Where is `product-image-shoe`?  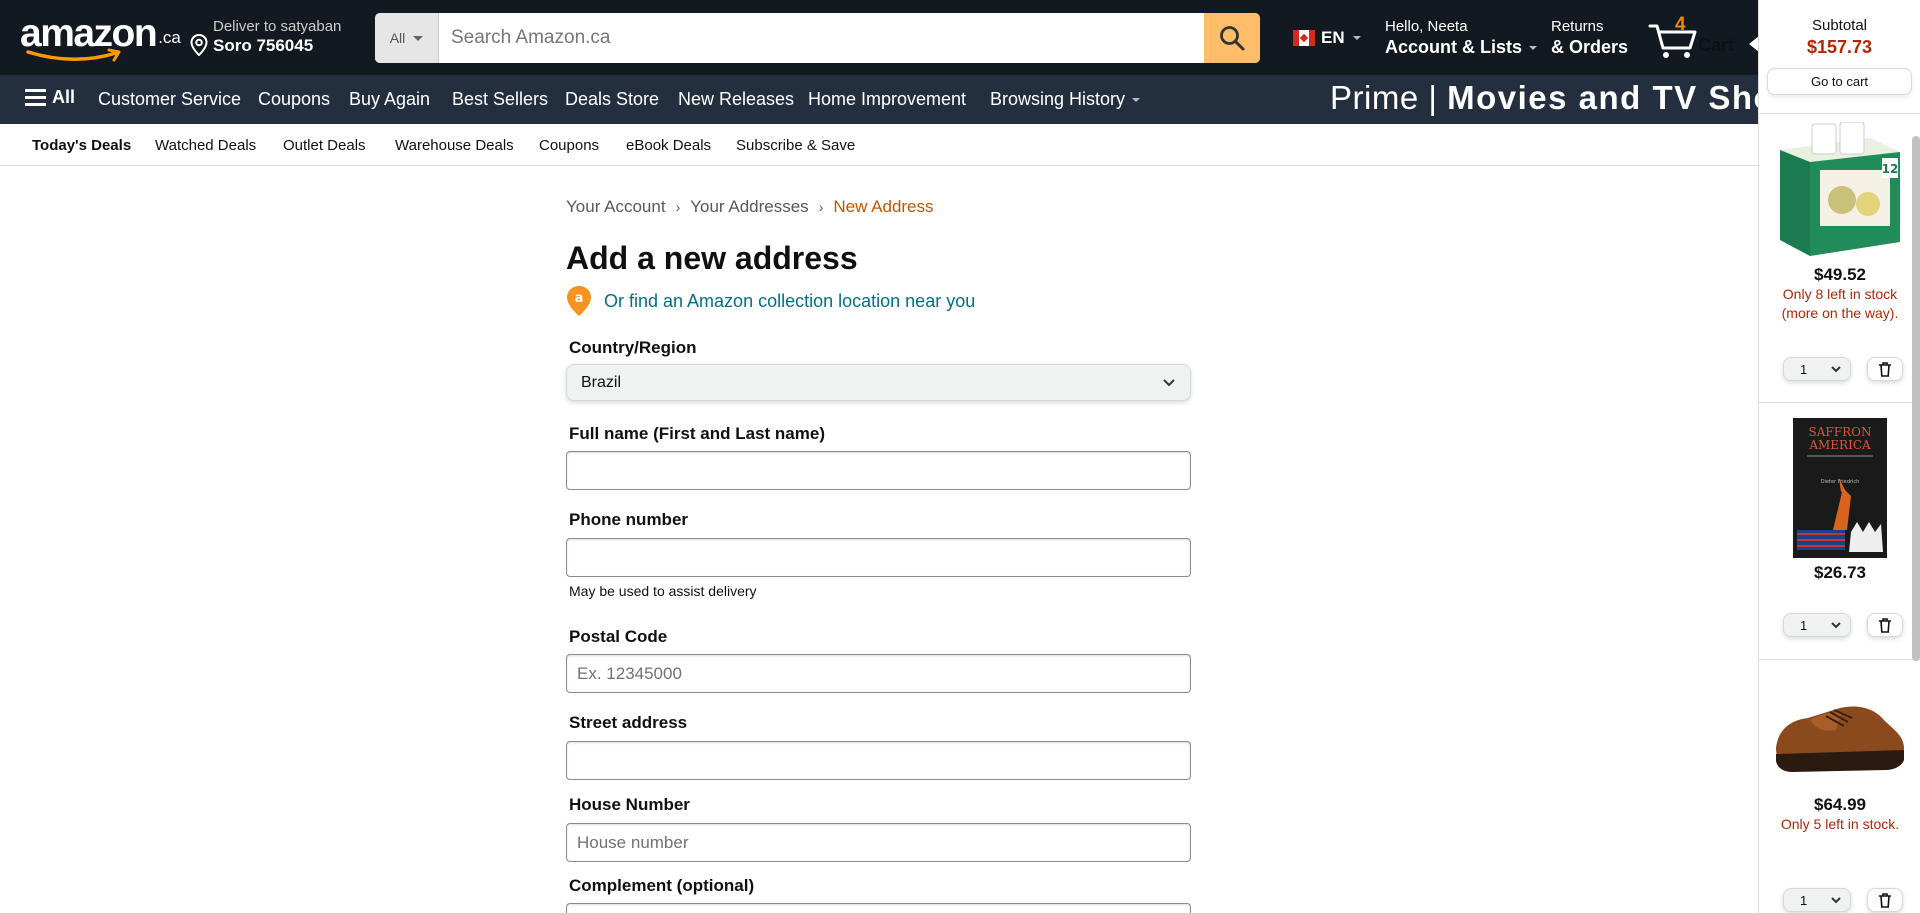 product-image-shoe is located at coordinates (1840, 740).